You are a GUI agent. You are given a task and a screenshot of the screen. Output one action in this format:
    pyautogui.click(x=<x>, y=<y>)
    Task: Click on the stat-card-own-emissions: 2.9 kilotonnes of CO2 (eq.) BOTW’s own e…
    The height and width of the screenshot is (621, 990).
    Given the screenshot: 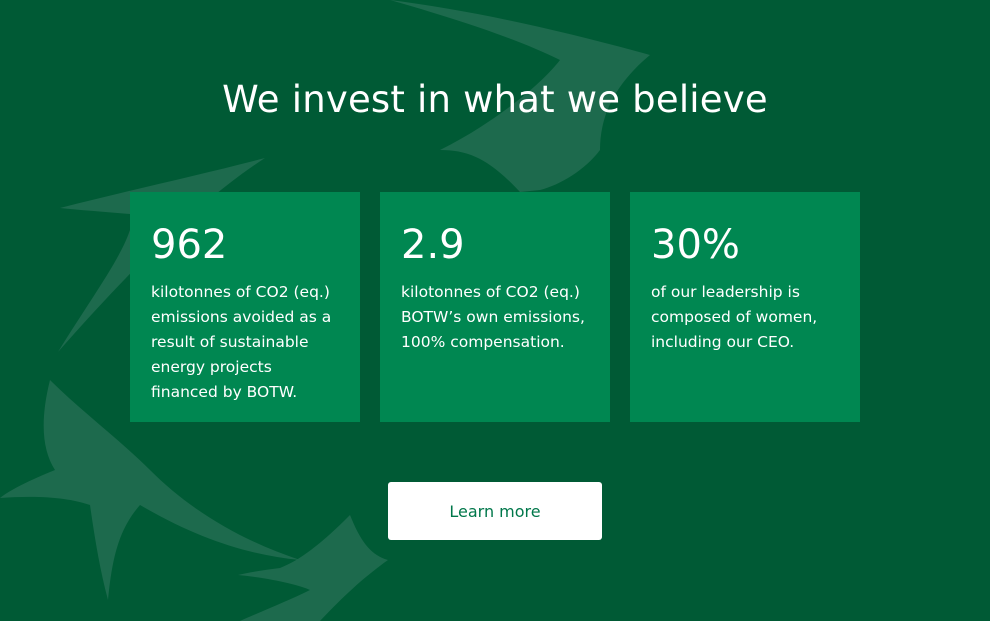 What is the action you would take?
    pyautogui.click(x=495, y=307)
    